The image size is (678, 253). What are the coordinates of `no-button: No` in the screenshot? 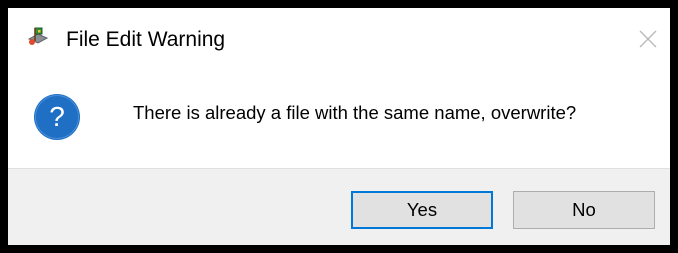 It's located at (584, 210).